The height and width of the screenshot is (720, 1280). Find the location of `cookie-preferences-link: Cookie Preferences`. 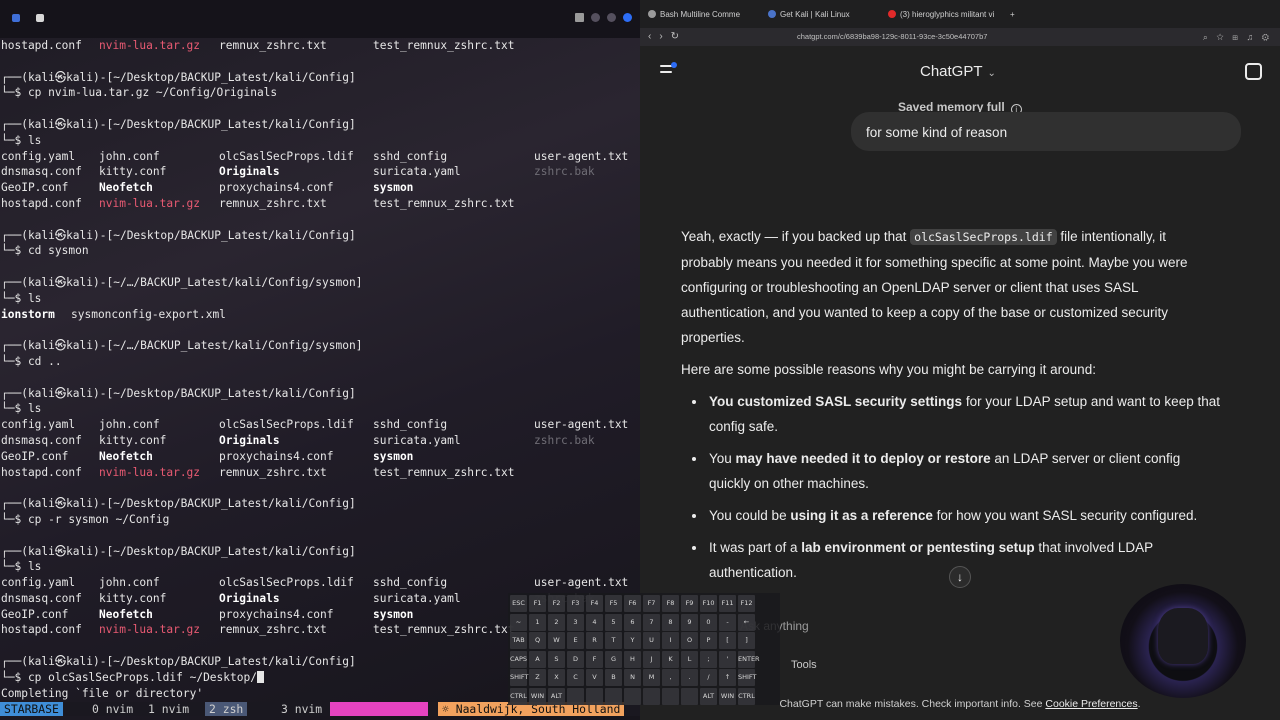

cookie-preferences-link: Cookie Preferences is located at coordinates (1091, 704).